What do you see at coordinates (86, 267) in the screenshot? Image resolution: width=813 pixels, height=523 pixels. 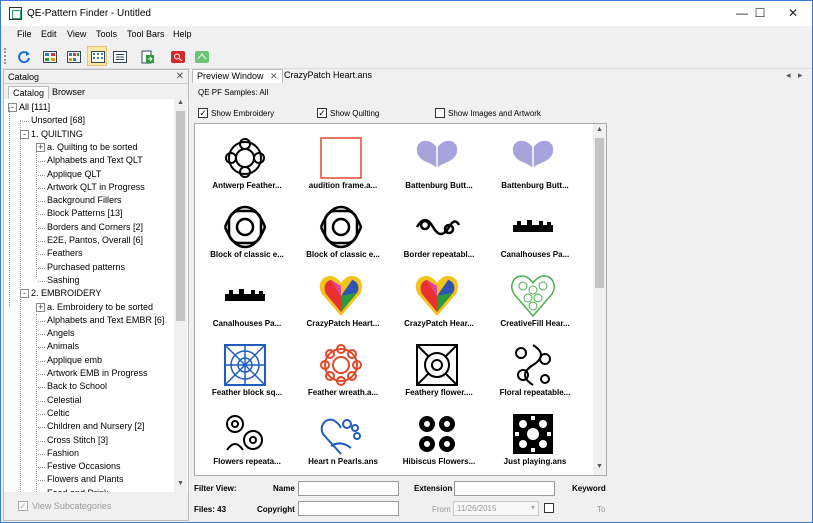 I see `tree-item: Purchased patterns` at bounding box center [86, 267].